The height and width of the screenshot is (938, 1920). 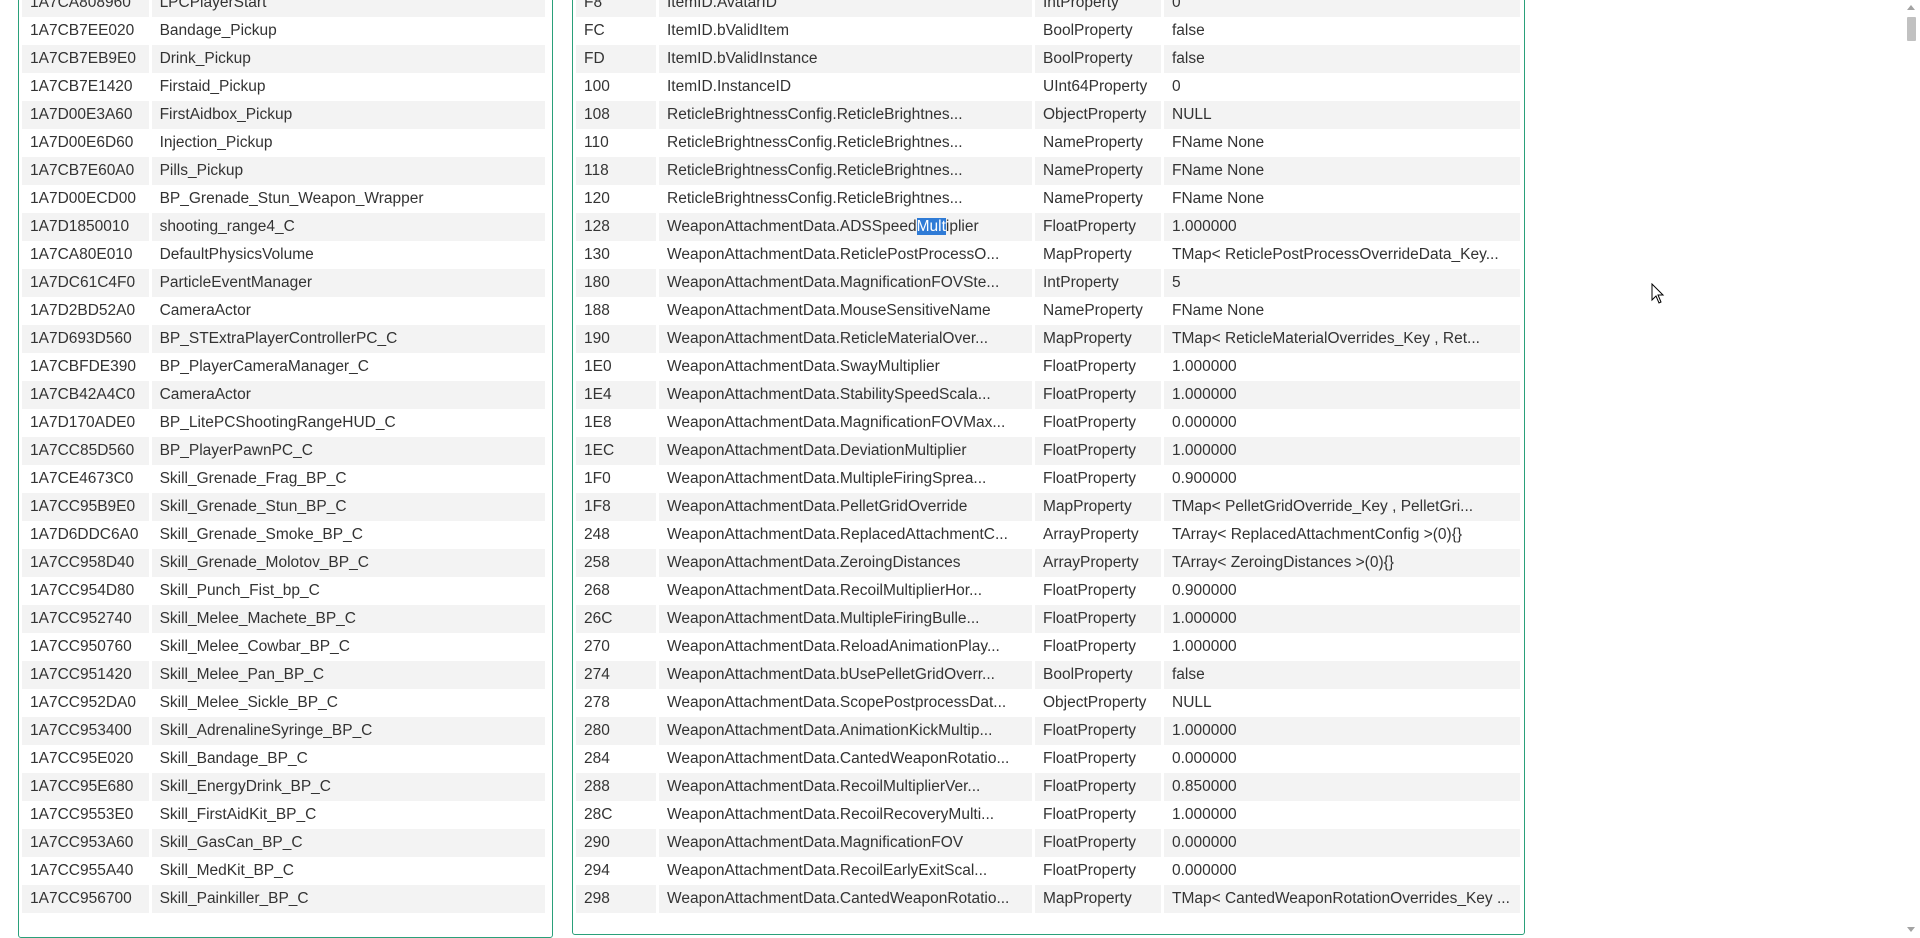 I want to click on object-row: 1A7CC85D560 BP_PlayerPawnPC_C, so click(x=283, y=451).